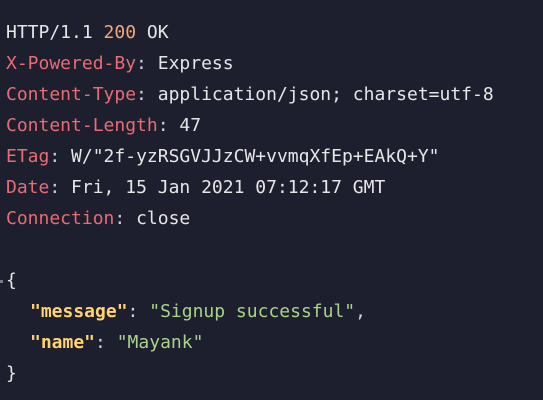  Describe the element at coordinates (63, 342) in the screenshot. I see `json-key: "name"` at that location.